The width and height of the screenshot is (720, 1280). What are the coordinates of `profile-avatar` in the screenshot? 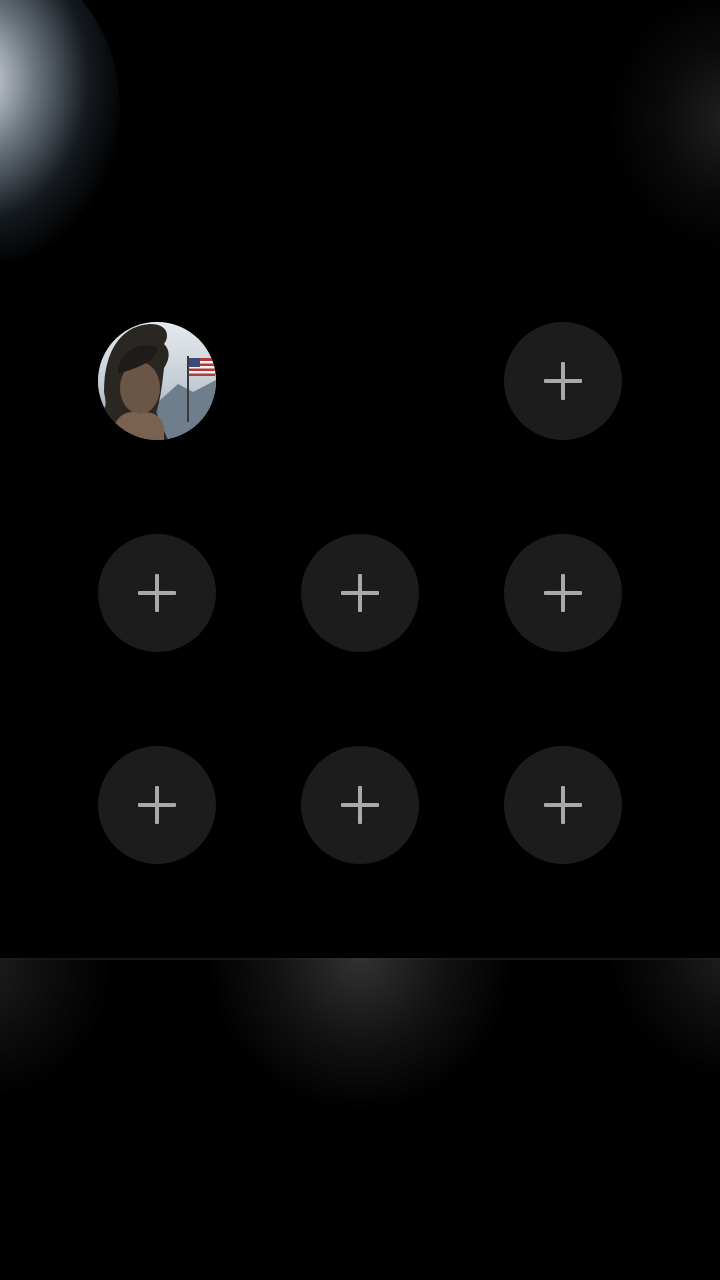 It's located at (157, 381).